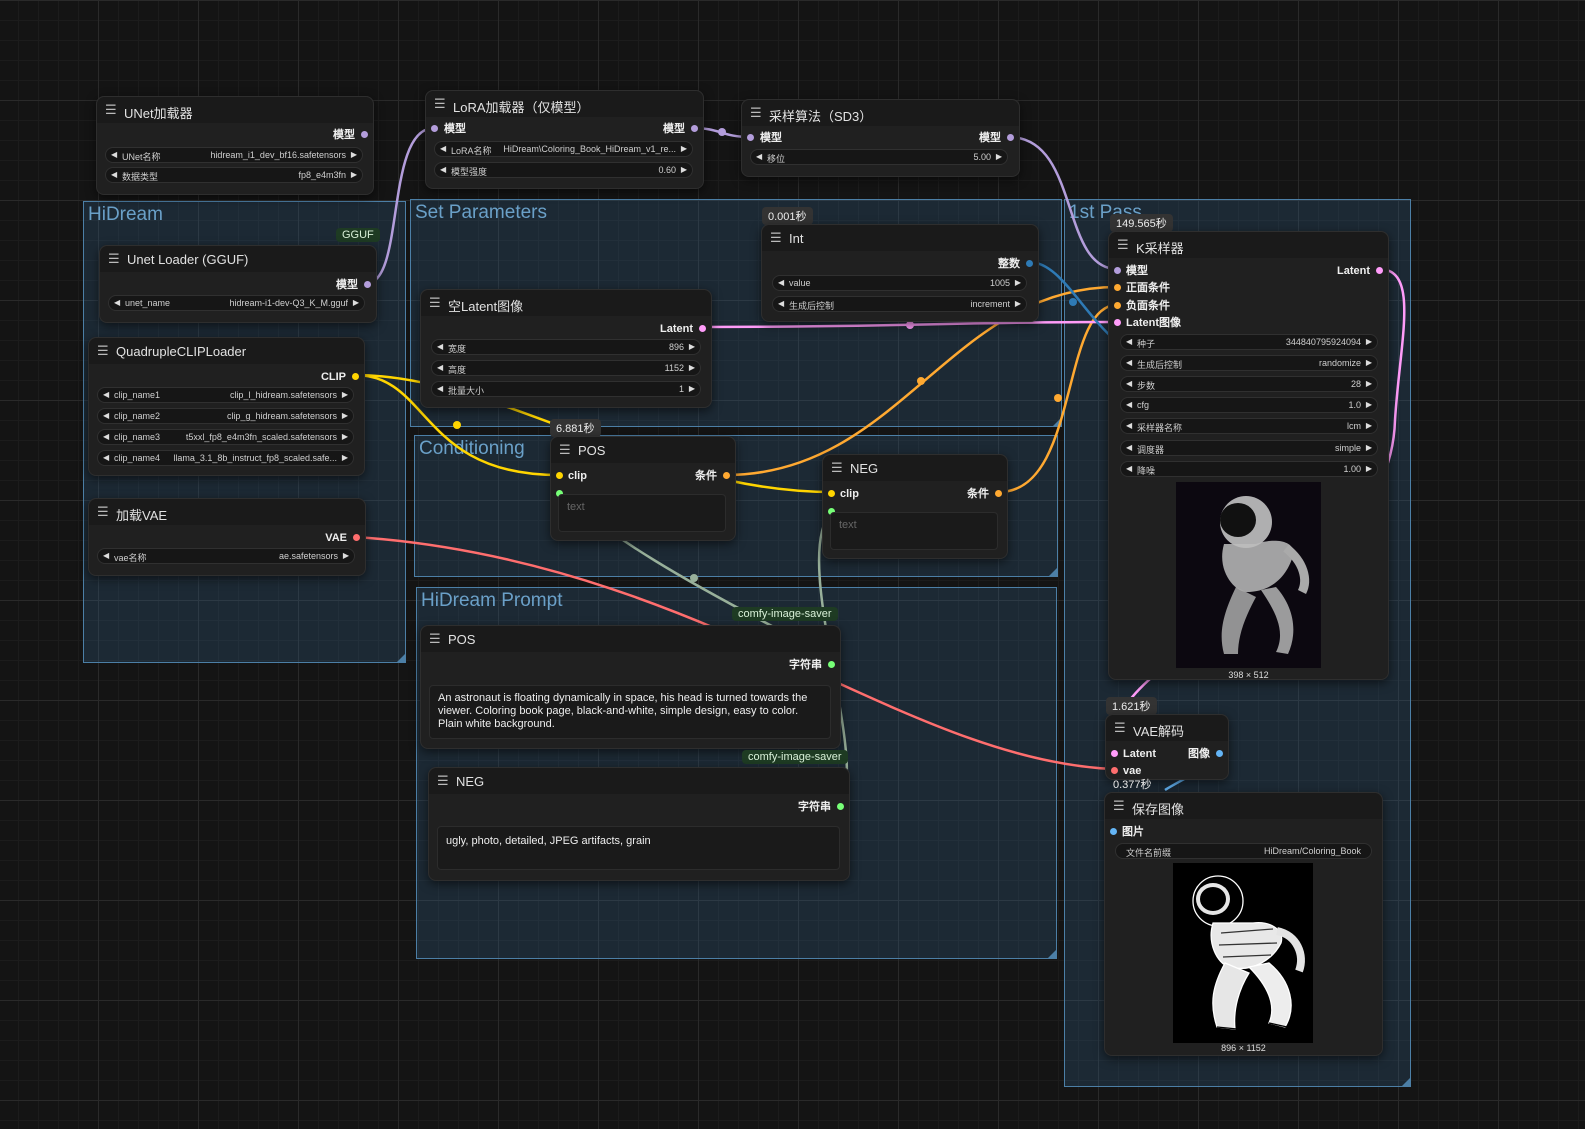 The height and width of the screenshot is (1129, 1585). What do you see at coordinates (899, 283) in the screenshot?
I see `int-value-field: ◀ value 1005 ▶` at bounding box center [899, 283].